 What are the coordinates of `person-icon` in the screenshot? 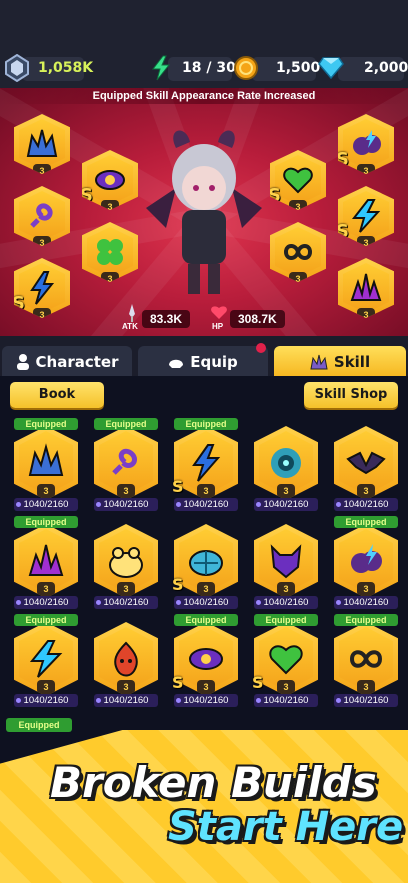 It's located at (22, 362).